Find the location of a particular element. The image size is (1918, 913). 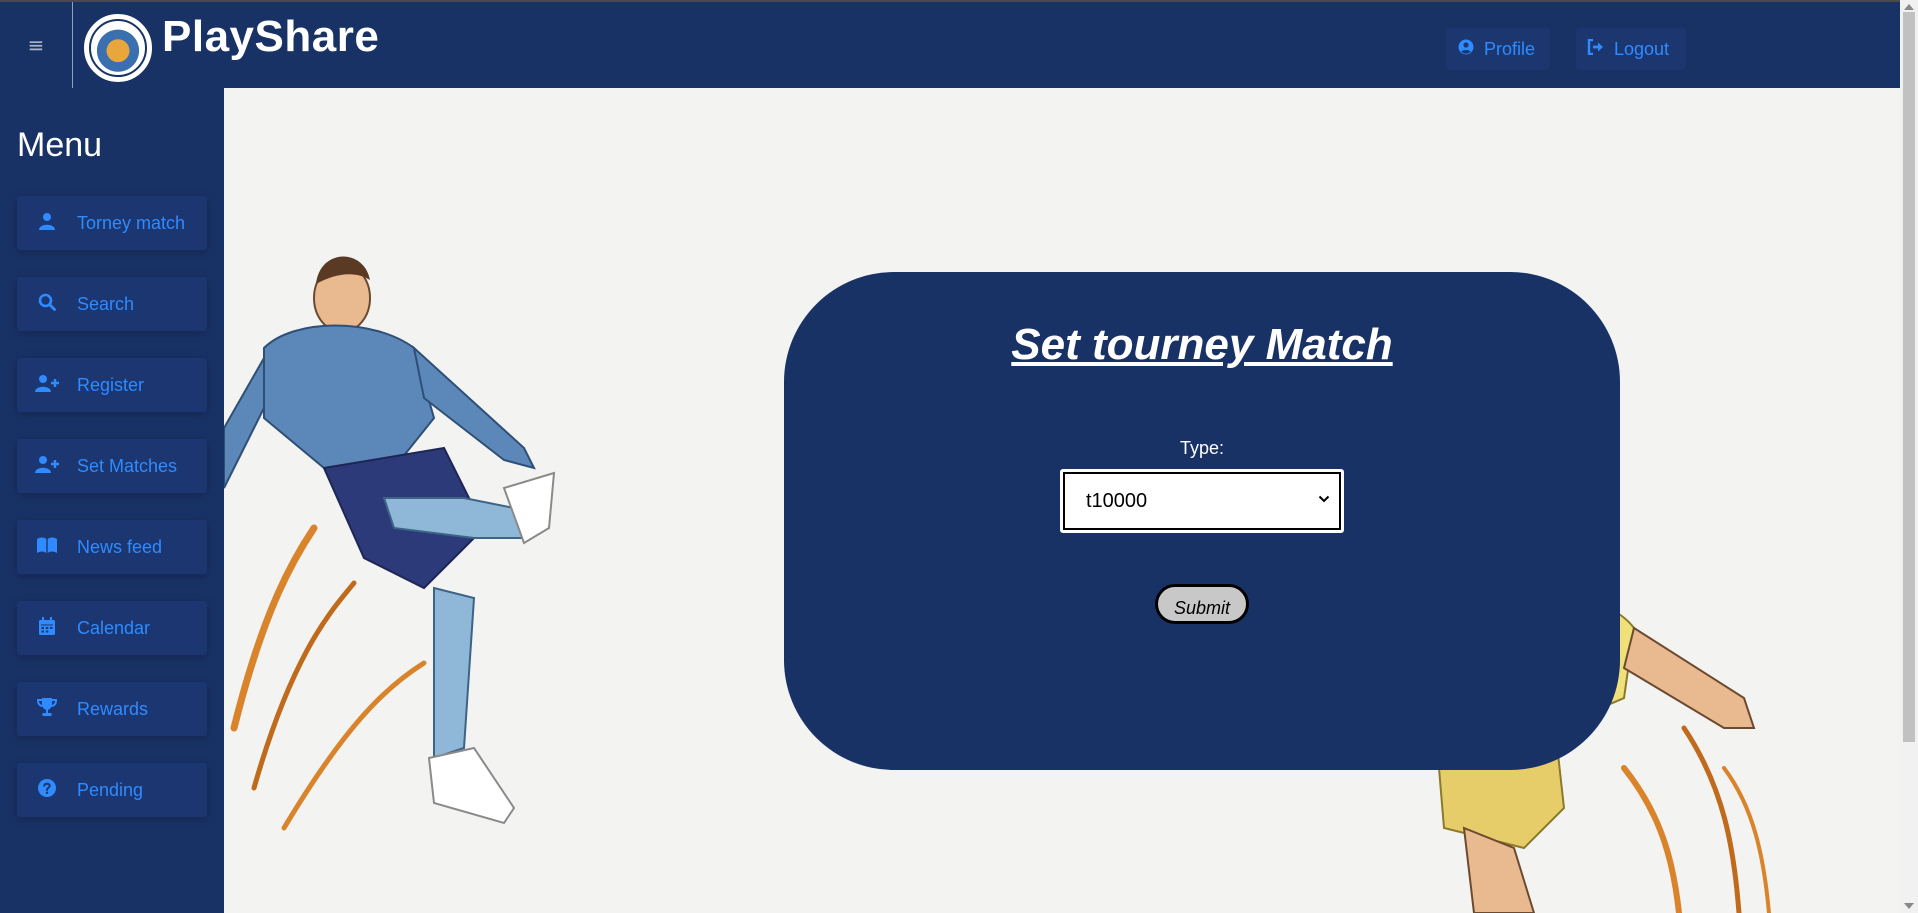

logout-label: Logout is located at coordinates (1642, 48).